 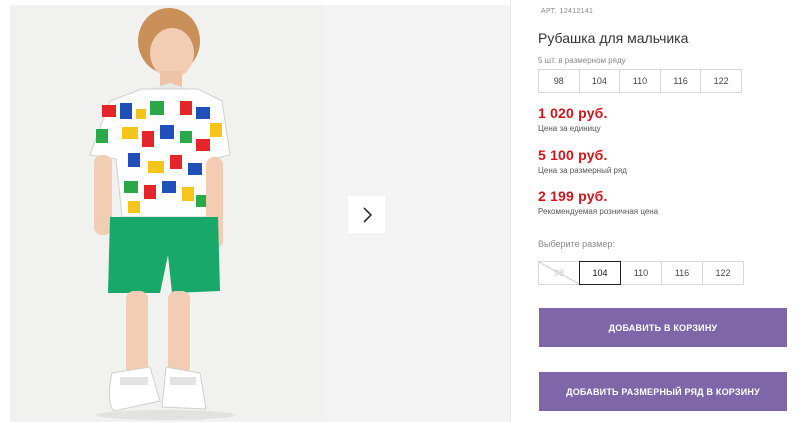 I want to click on pack-size-104: 104, so click(x=599, y=81).